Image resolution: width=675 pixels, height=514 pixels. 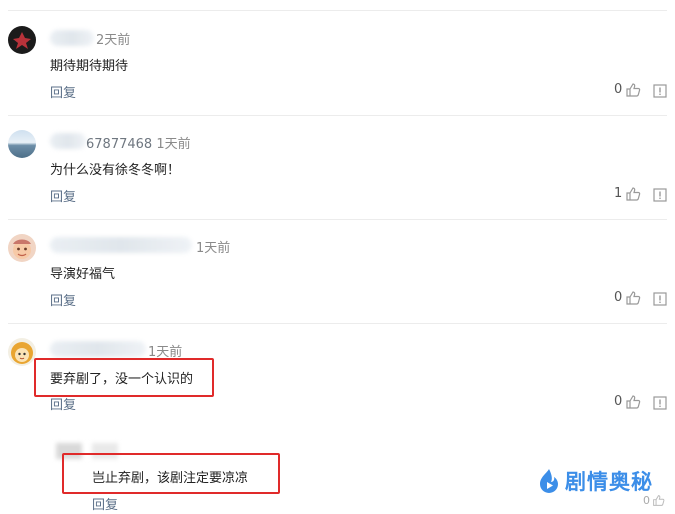 I want to click on watermark: 剧情奥秘, so click(x=595, y=481).